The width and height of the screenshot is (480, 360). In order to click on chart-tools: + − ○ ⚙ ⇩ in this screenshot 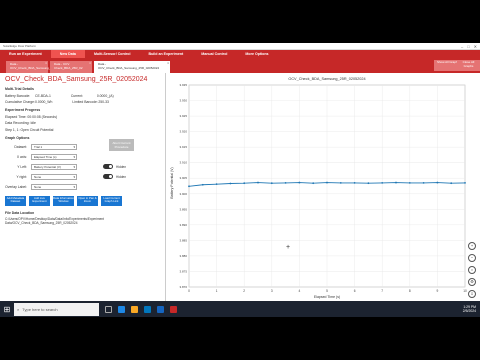, I will do `click(472, 268)`.